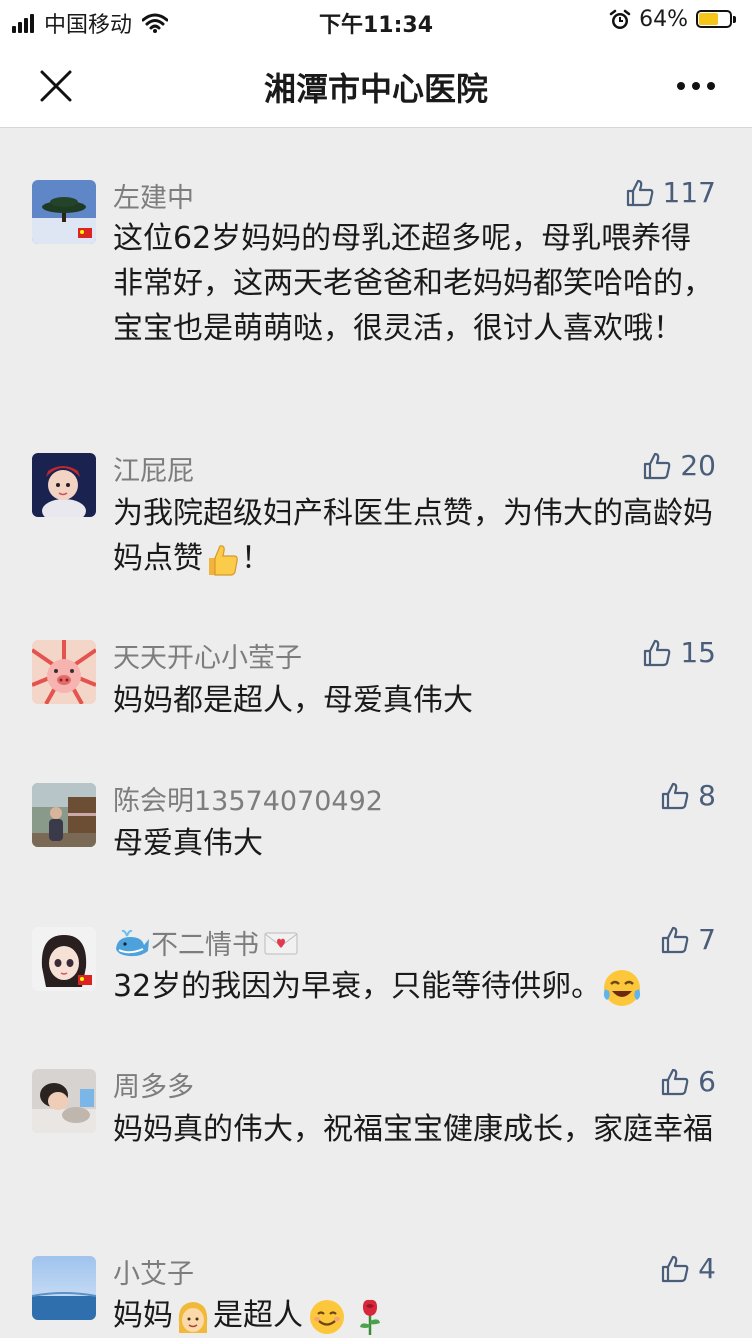  Describe the element at coordinates (193, 1317) in the screenshot. I see `woman-emoji-icon` at that location.